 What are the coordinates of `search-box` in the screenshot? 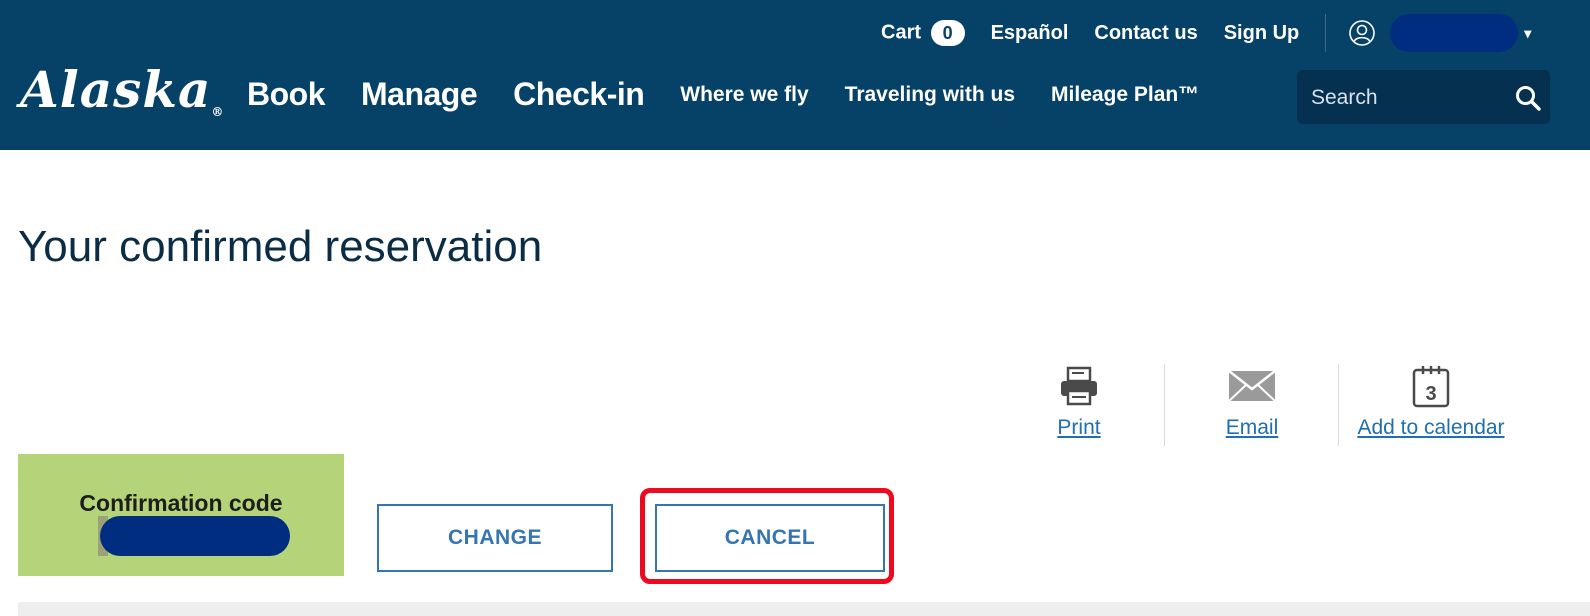 It's located at (1423, 98).